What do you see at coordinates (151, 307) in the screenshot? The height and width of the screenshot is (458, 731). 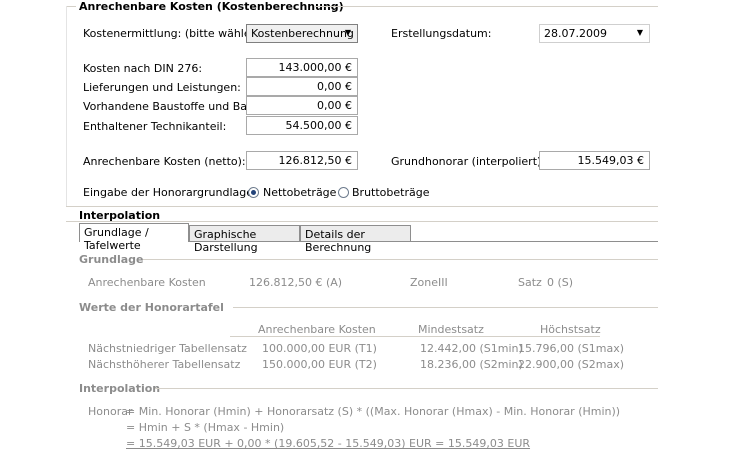 I see `werte-heading: Werte der Honorartafel` at bounding box center [151, 307].